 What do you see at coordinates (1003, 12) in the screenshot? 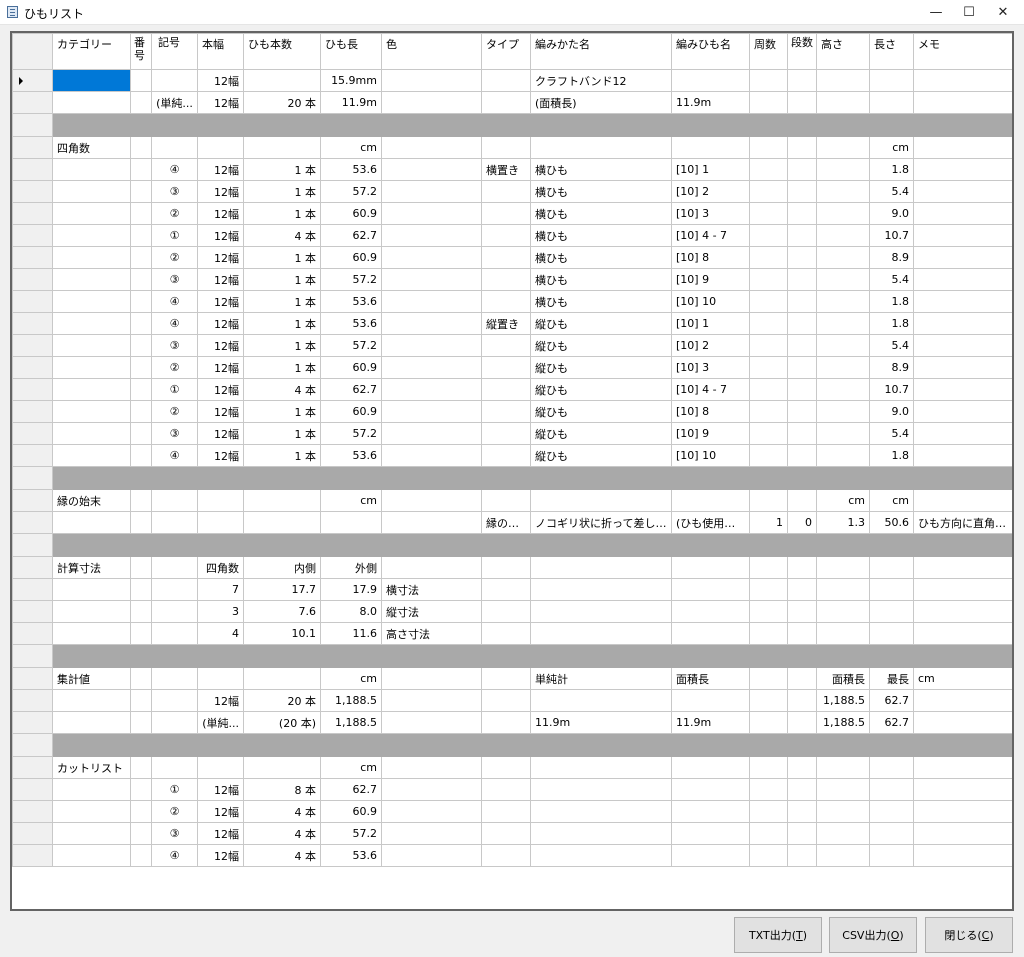
I see `close-window-button: ✕` at bounding box center [1003, 12].